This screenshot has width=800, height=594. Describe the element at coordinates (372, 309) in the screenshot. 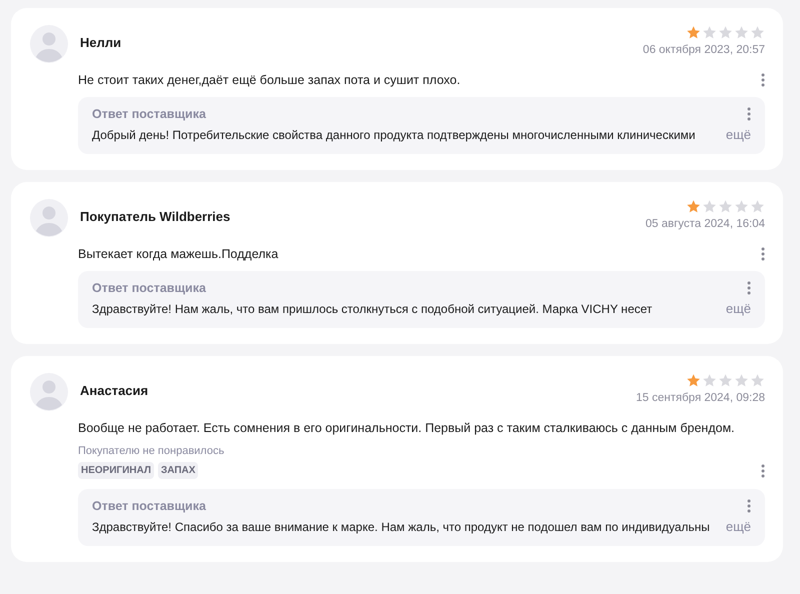

I see `reply-text: Здравствуйте! Нам жаль, что вам пришлось столкнуться с подобной ситуацией. Марка VICHY несет` at that location.